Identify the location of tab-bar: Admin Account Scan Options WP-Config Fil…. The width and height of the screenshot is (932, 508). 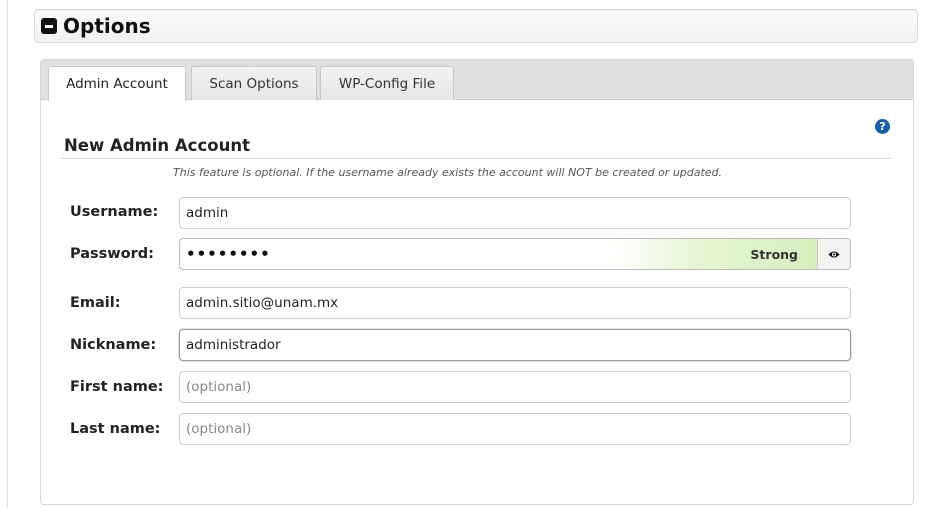
(477, 80).